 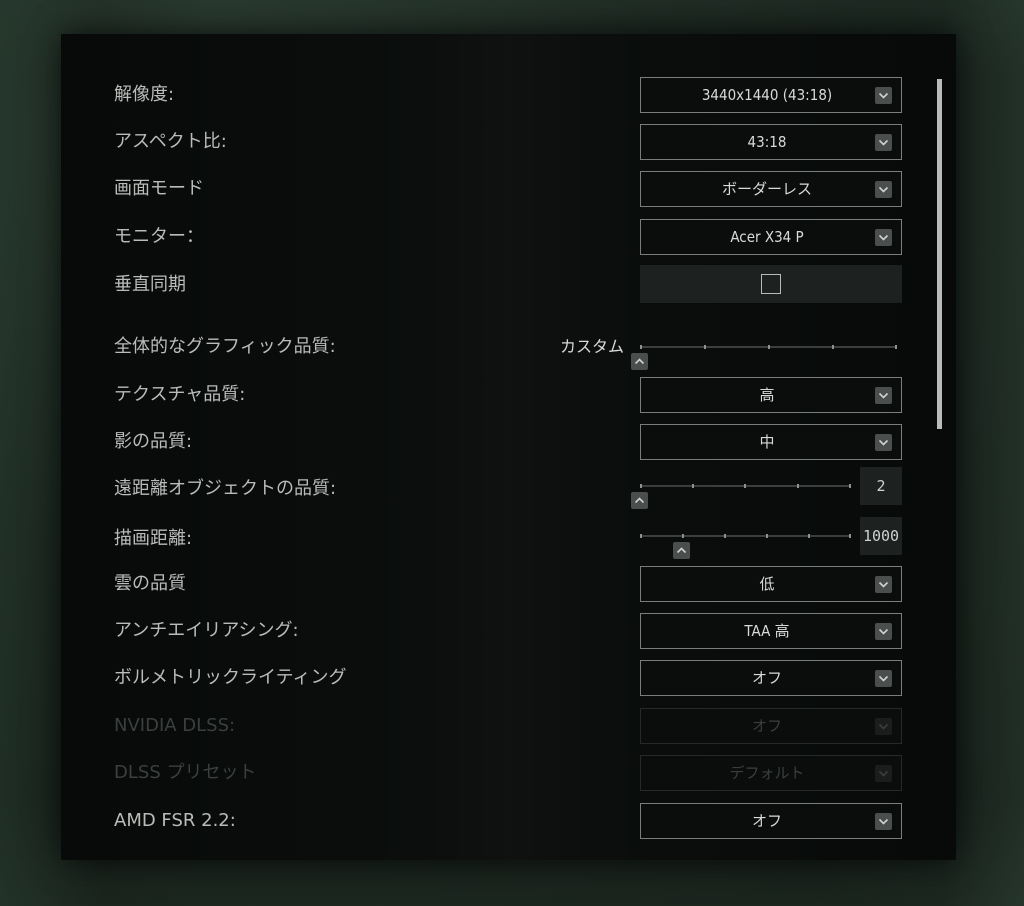 I want to click on overall-quality-slider, so click(x=768, y=347).